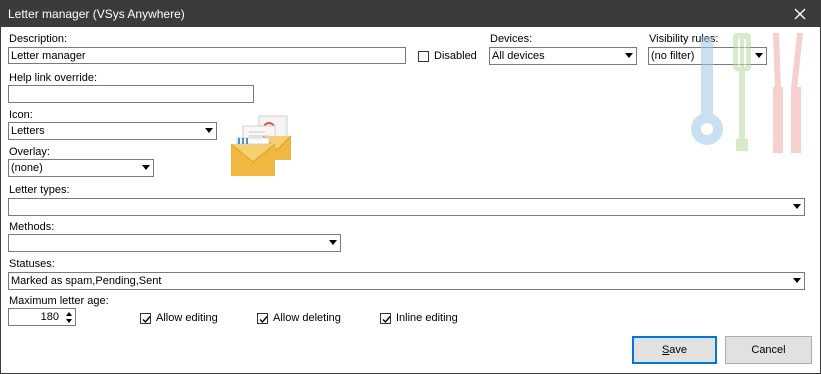  I want to click on description-input: Letter manager, so click(207, 55).